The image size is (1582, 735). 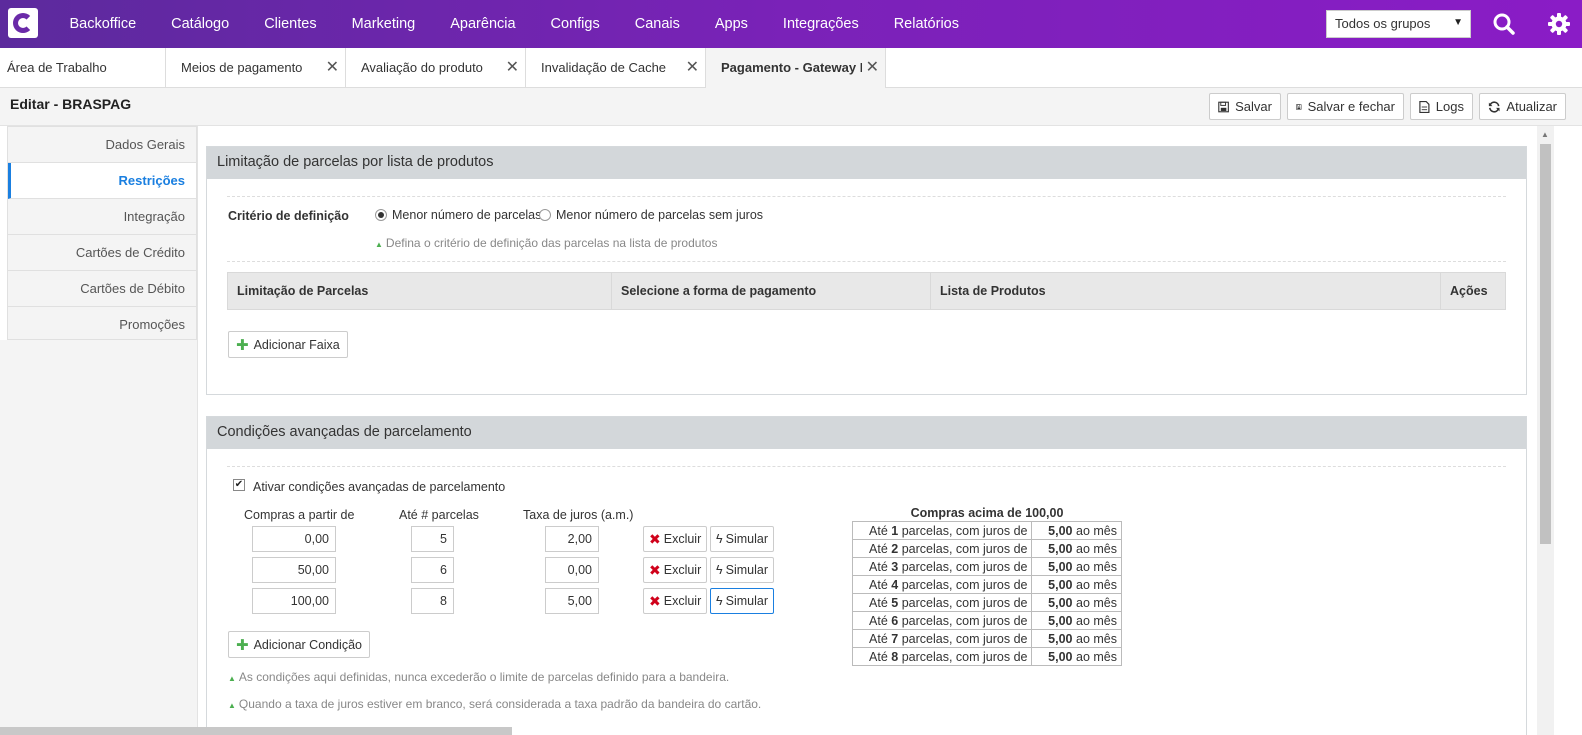 What do you see at coordinates (657, 24) in the screenshot?
I see `nav-canais: Canais` at bounding box center [657, 24].